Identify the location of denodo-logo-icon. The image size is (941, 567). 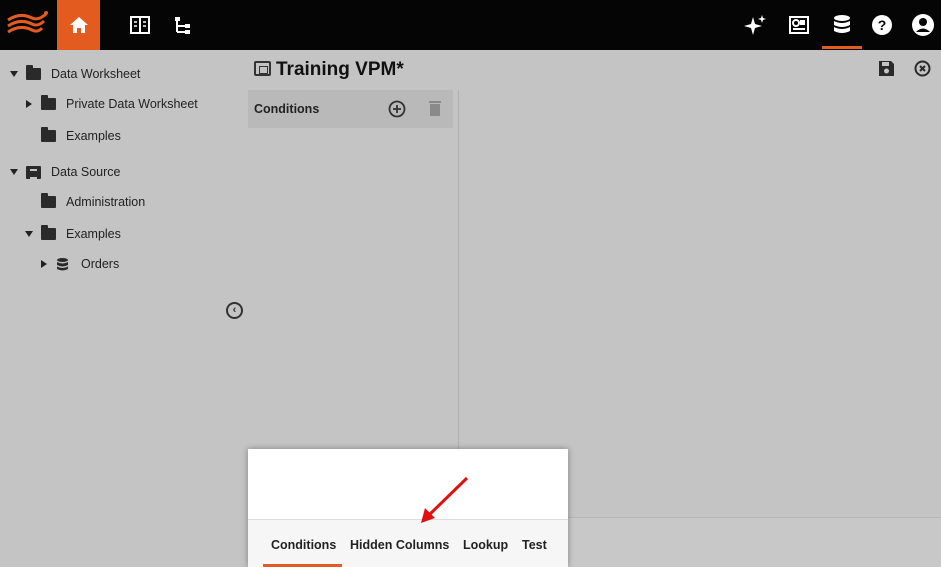
(28, 25).